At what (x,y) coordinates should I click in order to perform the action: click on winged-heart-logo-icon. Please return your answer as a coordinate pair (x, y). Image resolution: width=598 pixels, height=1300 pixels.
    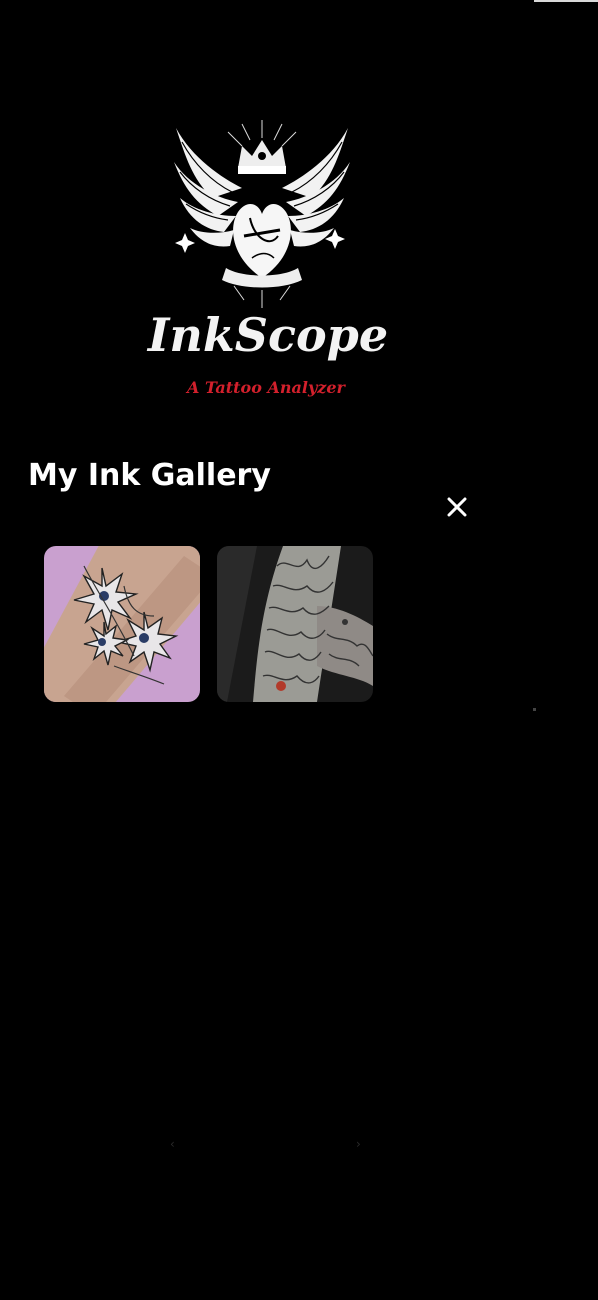
    Looking at the image, I should click on (262, 214).